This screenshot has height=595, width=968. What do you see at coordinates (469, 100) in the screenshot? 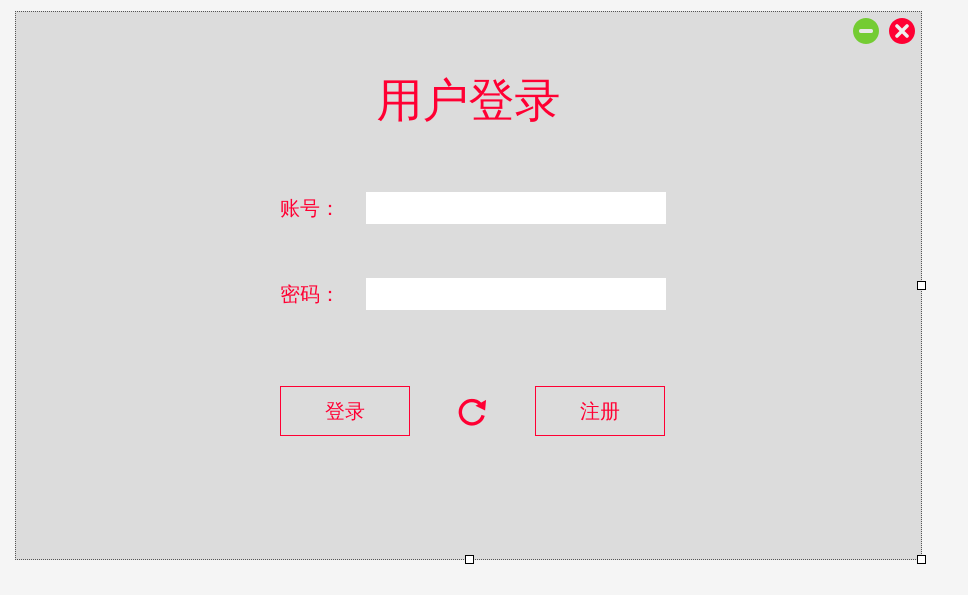
I see `login-title: 用户登录` at bounding box center [469, 100].